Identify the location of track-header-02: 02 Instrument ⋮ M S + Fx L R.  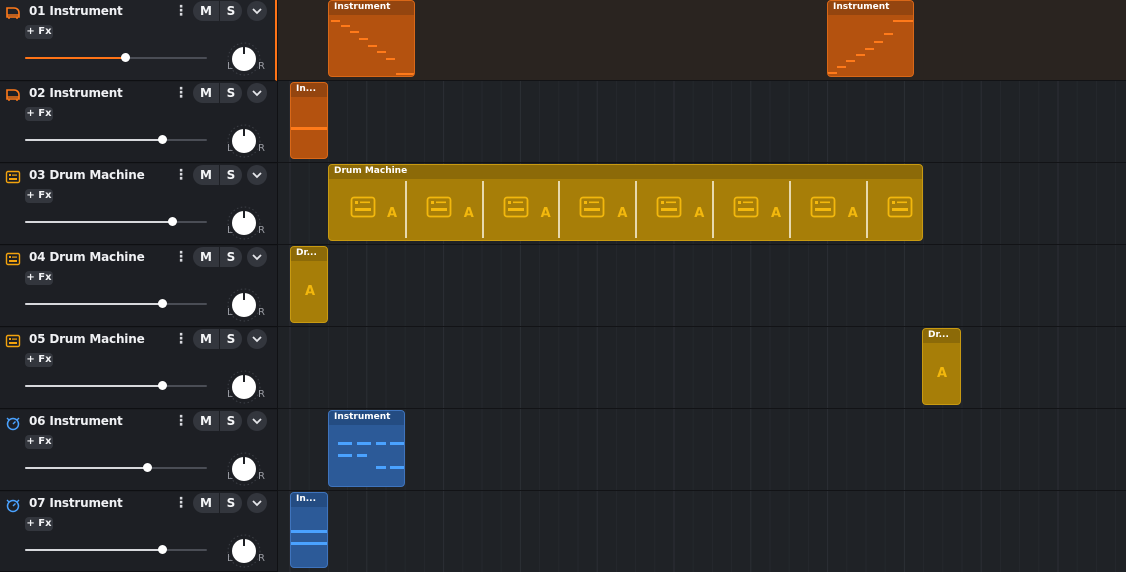
(138, 122).